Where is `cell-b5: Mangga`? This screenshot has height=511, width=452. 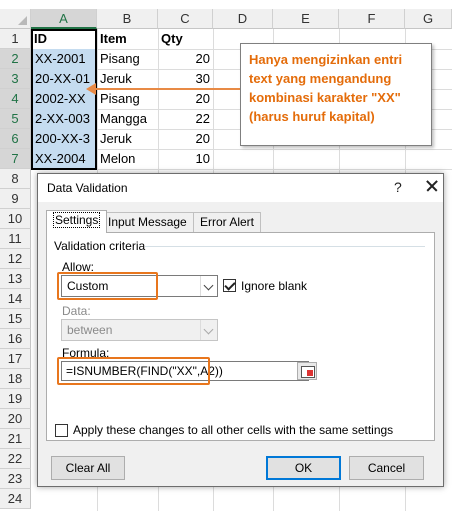
cell-b5: Mangga is located at coordinates (127, 119).